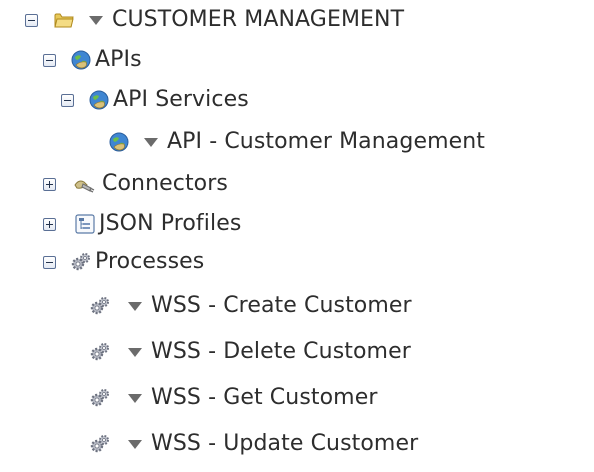 Image resolution: width=594 pixels, height=472 pixels. Describe the element at coordinates (181, 99) in the screenshot. I see `tree-item-label: API Services` at that location.